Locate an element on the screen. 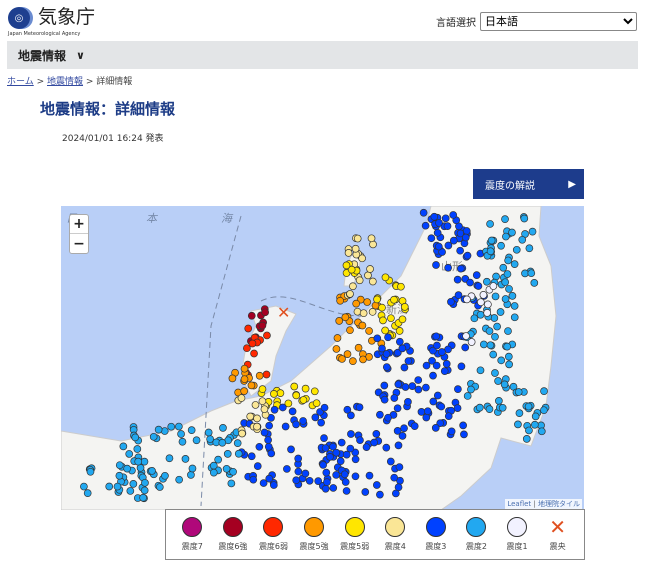 This screenshot has height=562, width=645. language-select: 日本語 is located at coordinates (558, 21).